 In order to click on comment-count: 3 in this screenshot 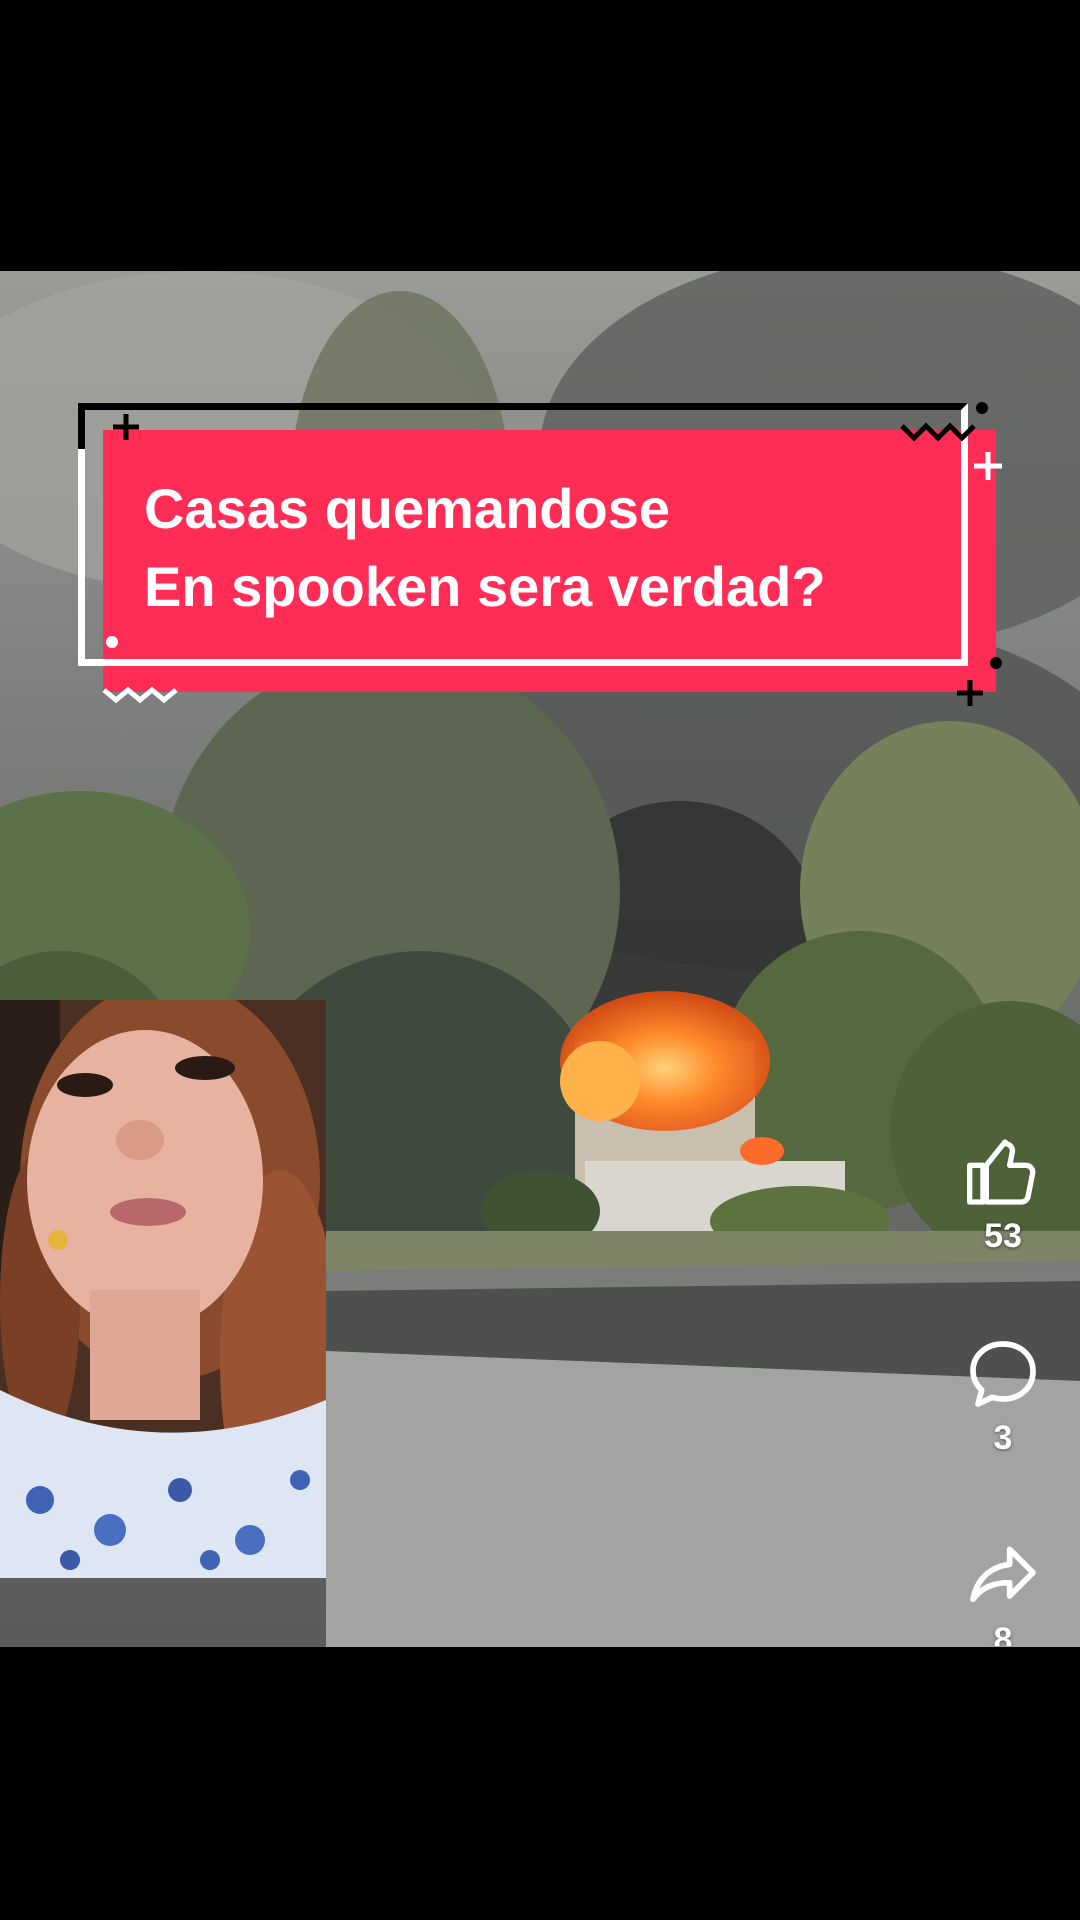, I will do `click(1003, 1438)`.